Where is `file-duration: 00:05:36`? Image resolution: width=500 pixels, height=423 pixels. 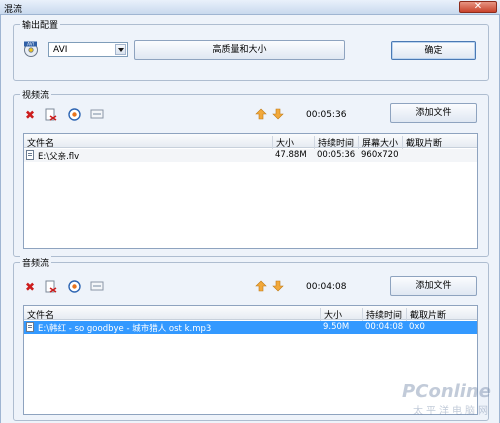
file-duration: 00:05:36 is located at coordinates (336, 155).